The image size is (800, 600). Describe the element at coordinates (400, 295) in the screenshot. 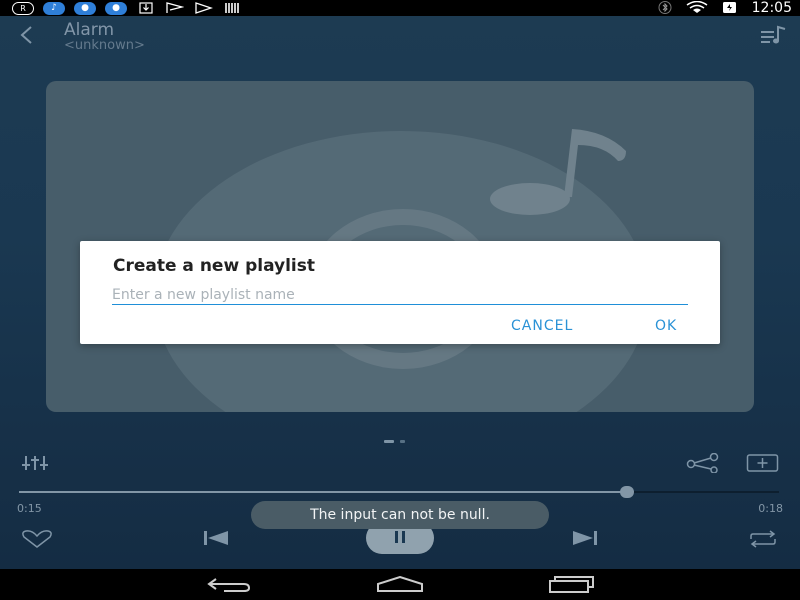

I see `playlist-name-input` at that location.